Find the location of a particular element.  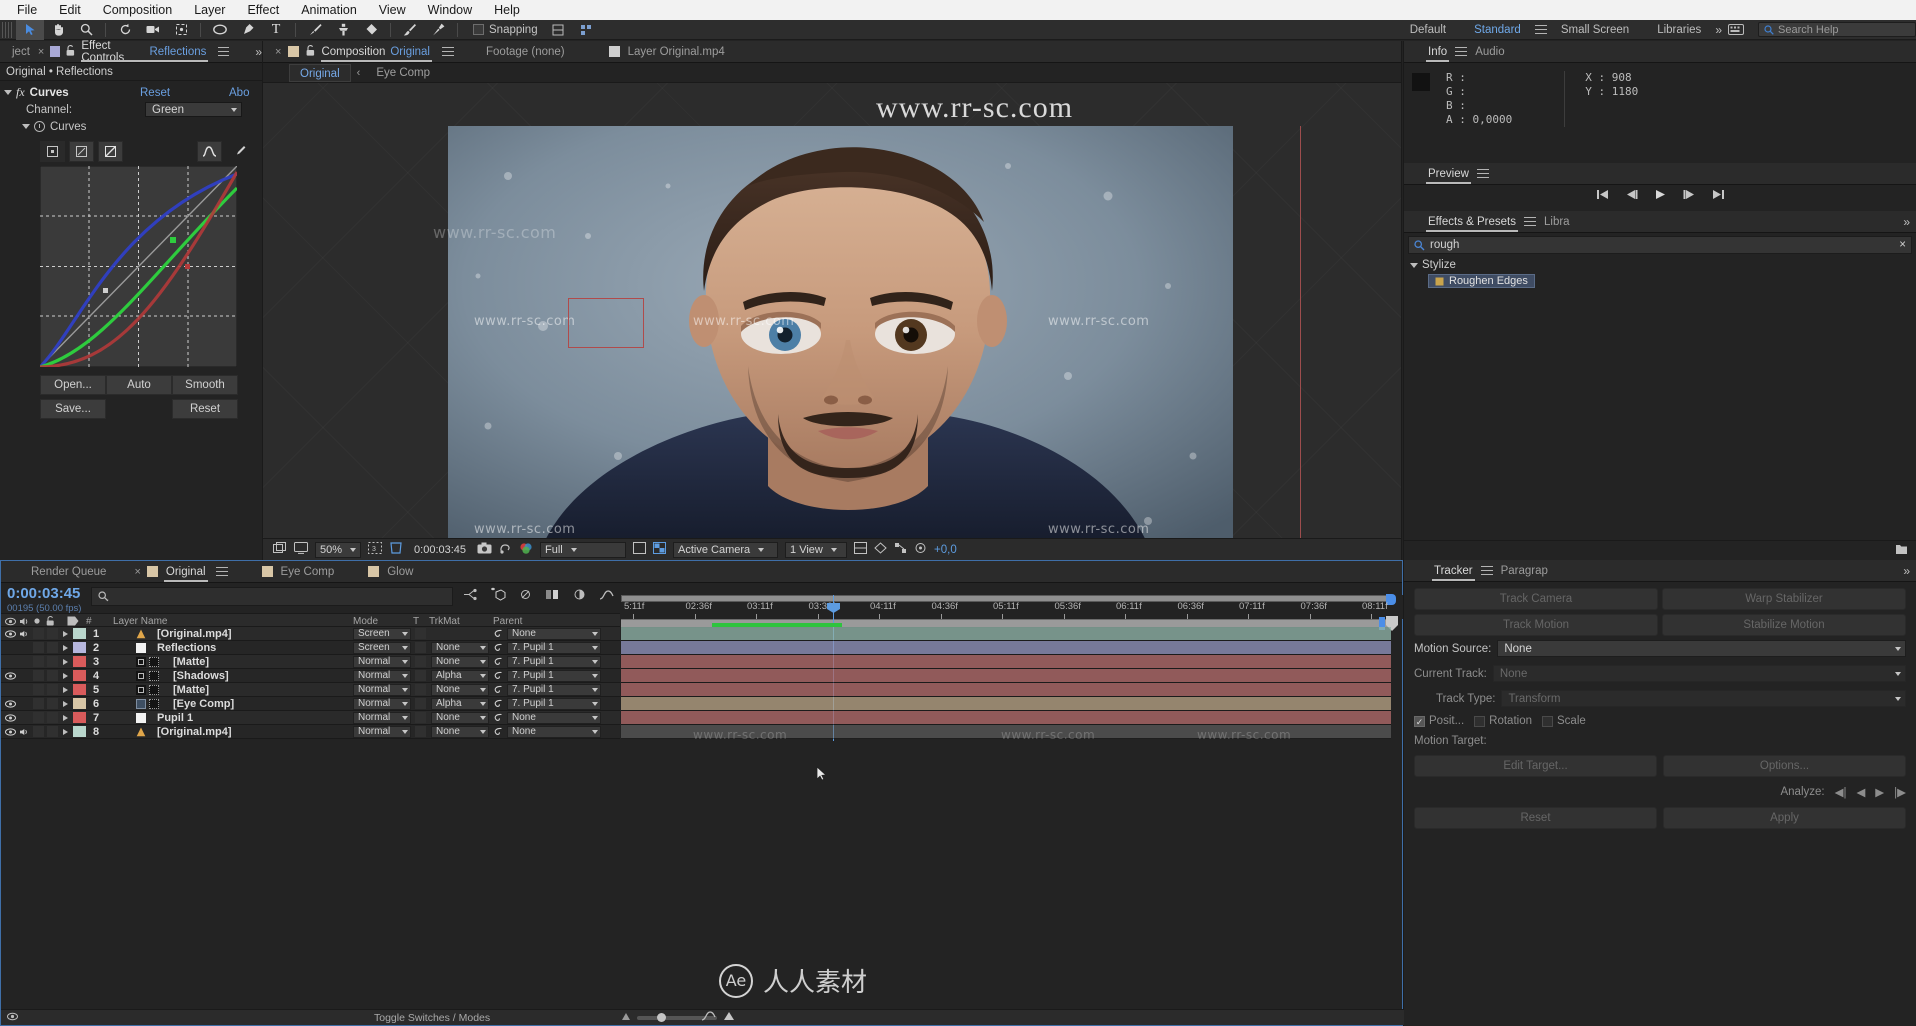

current-track-select: None is located at coordinates (1699, 673).